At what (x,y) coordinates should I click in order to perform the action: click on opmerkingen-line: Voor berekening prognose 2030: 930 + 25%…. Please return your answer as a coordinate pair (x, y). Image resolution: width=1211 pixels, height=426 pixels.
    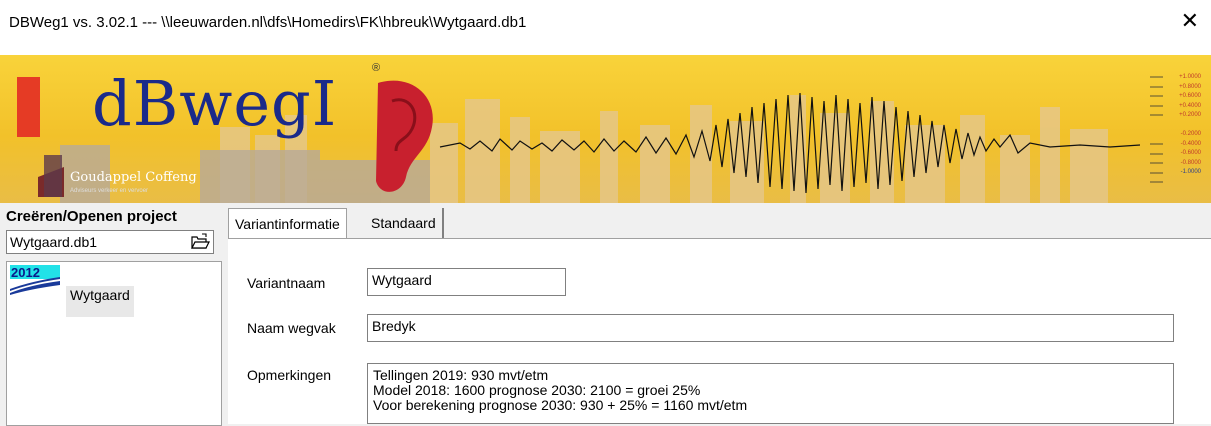
    Looking at the image, I should click on (560, 405).